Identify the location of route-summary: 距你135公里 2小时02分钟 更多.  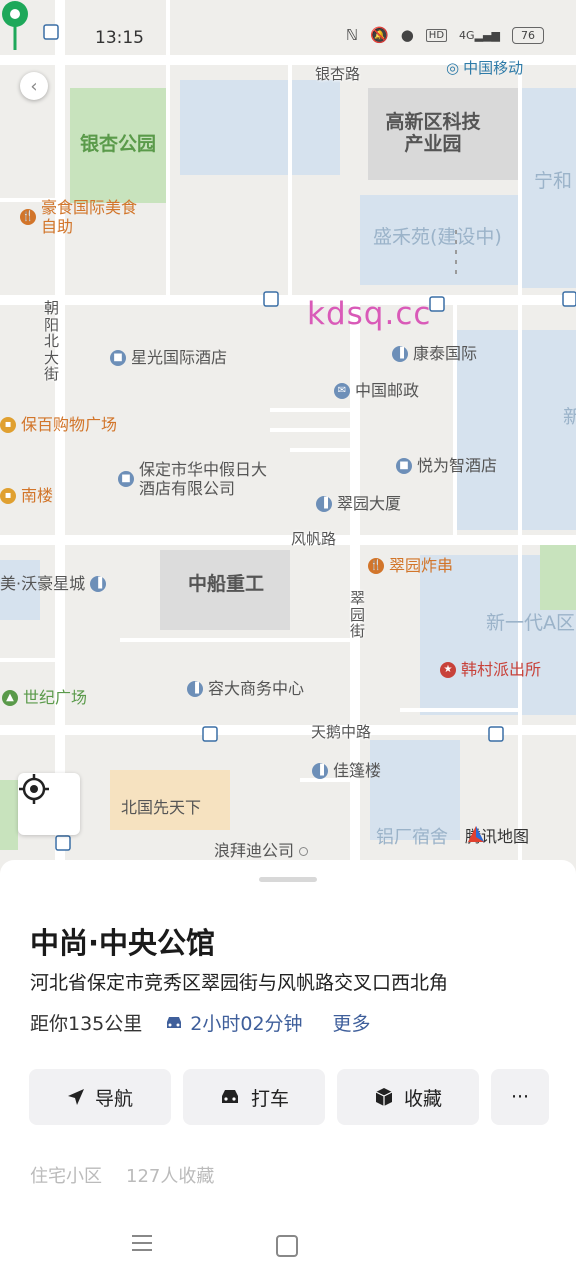
(200, 1022).